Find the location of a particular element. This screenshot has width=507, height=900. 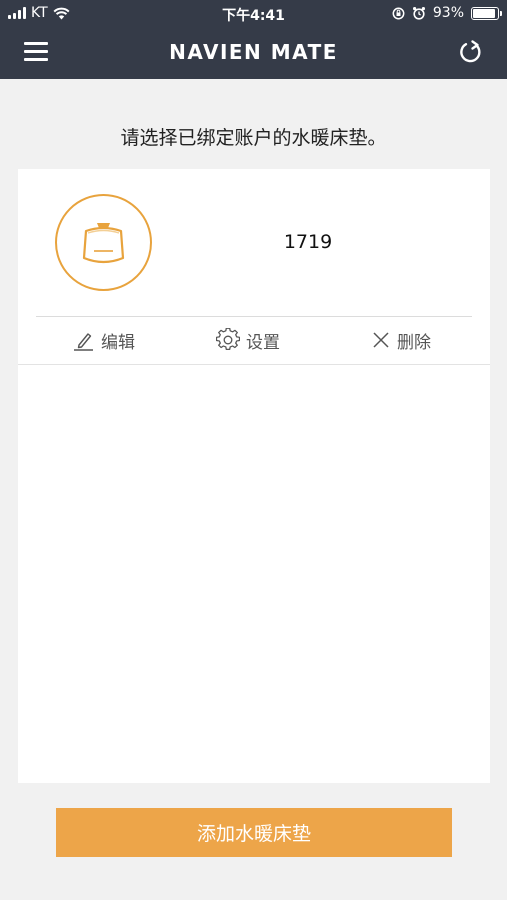

battery-icon is located at coordinates (486, 13).